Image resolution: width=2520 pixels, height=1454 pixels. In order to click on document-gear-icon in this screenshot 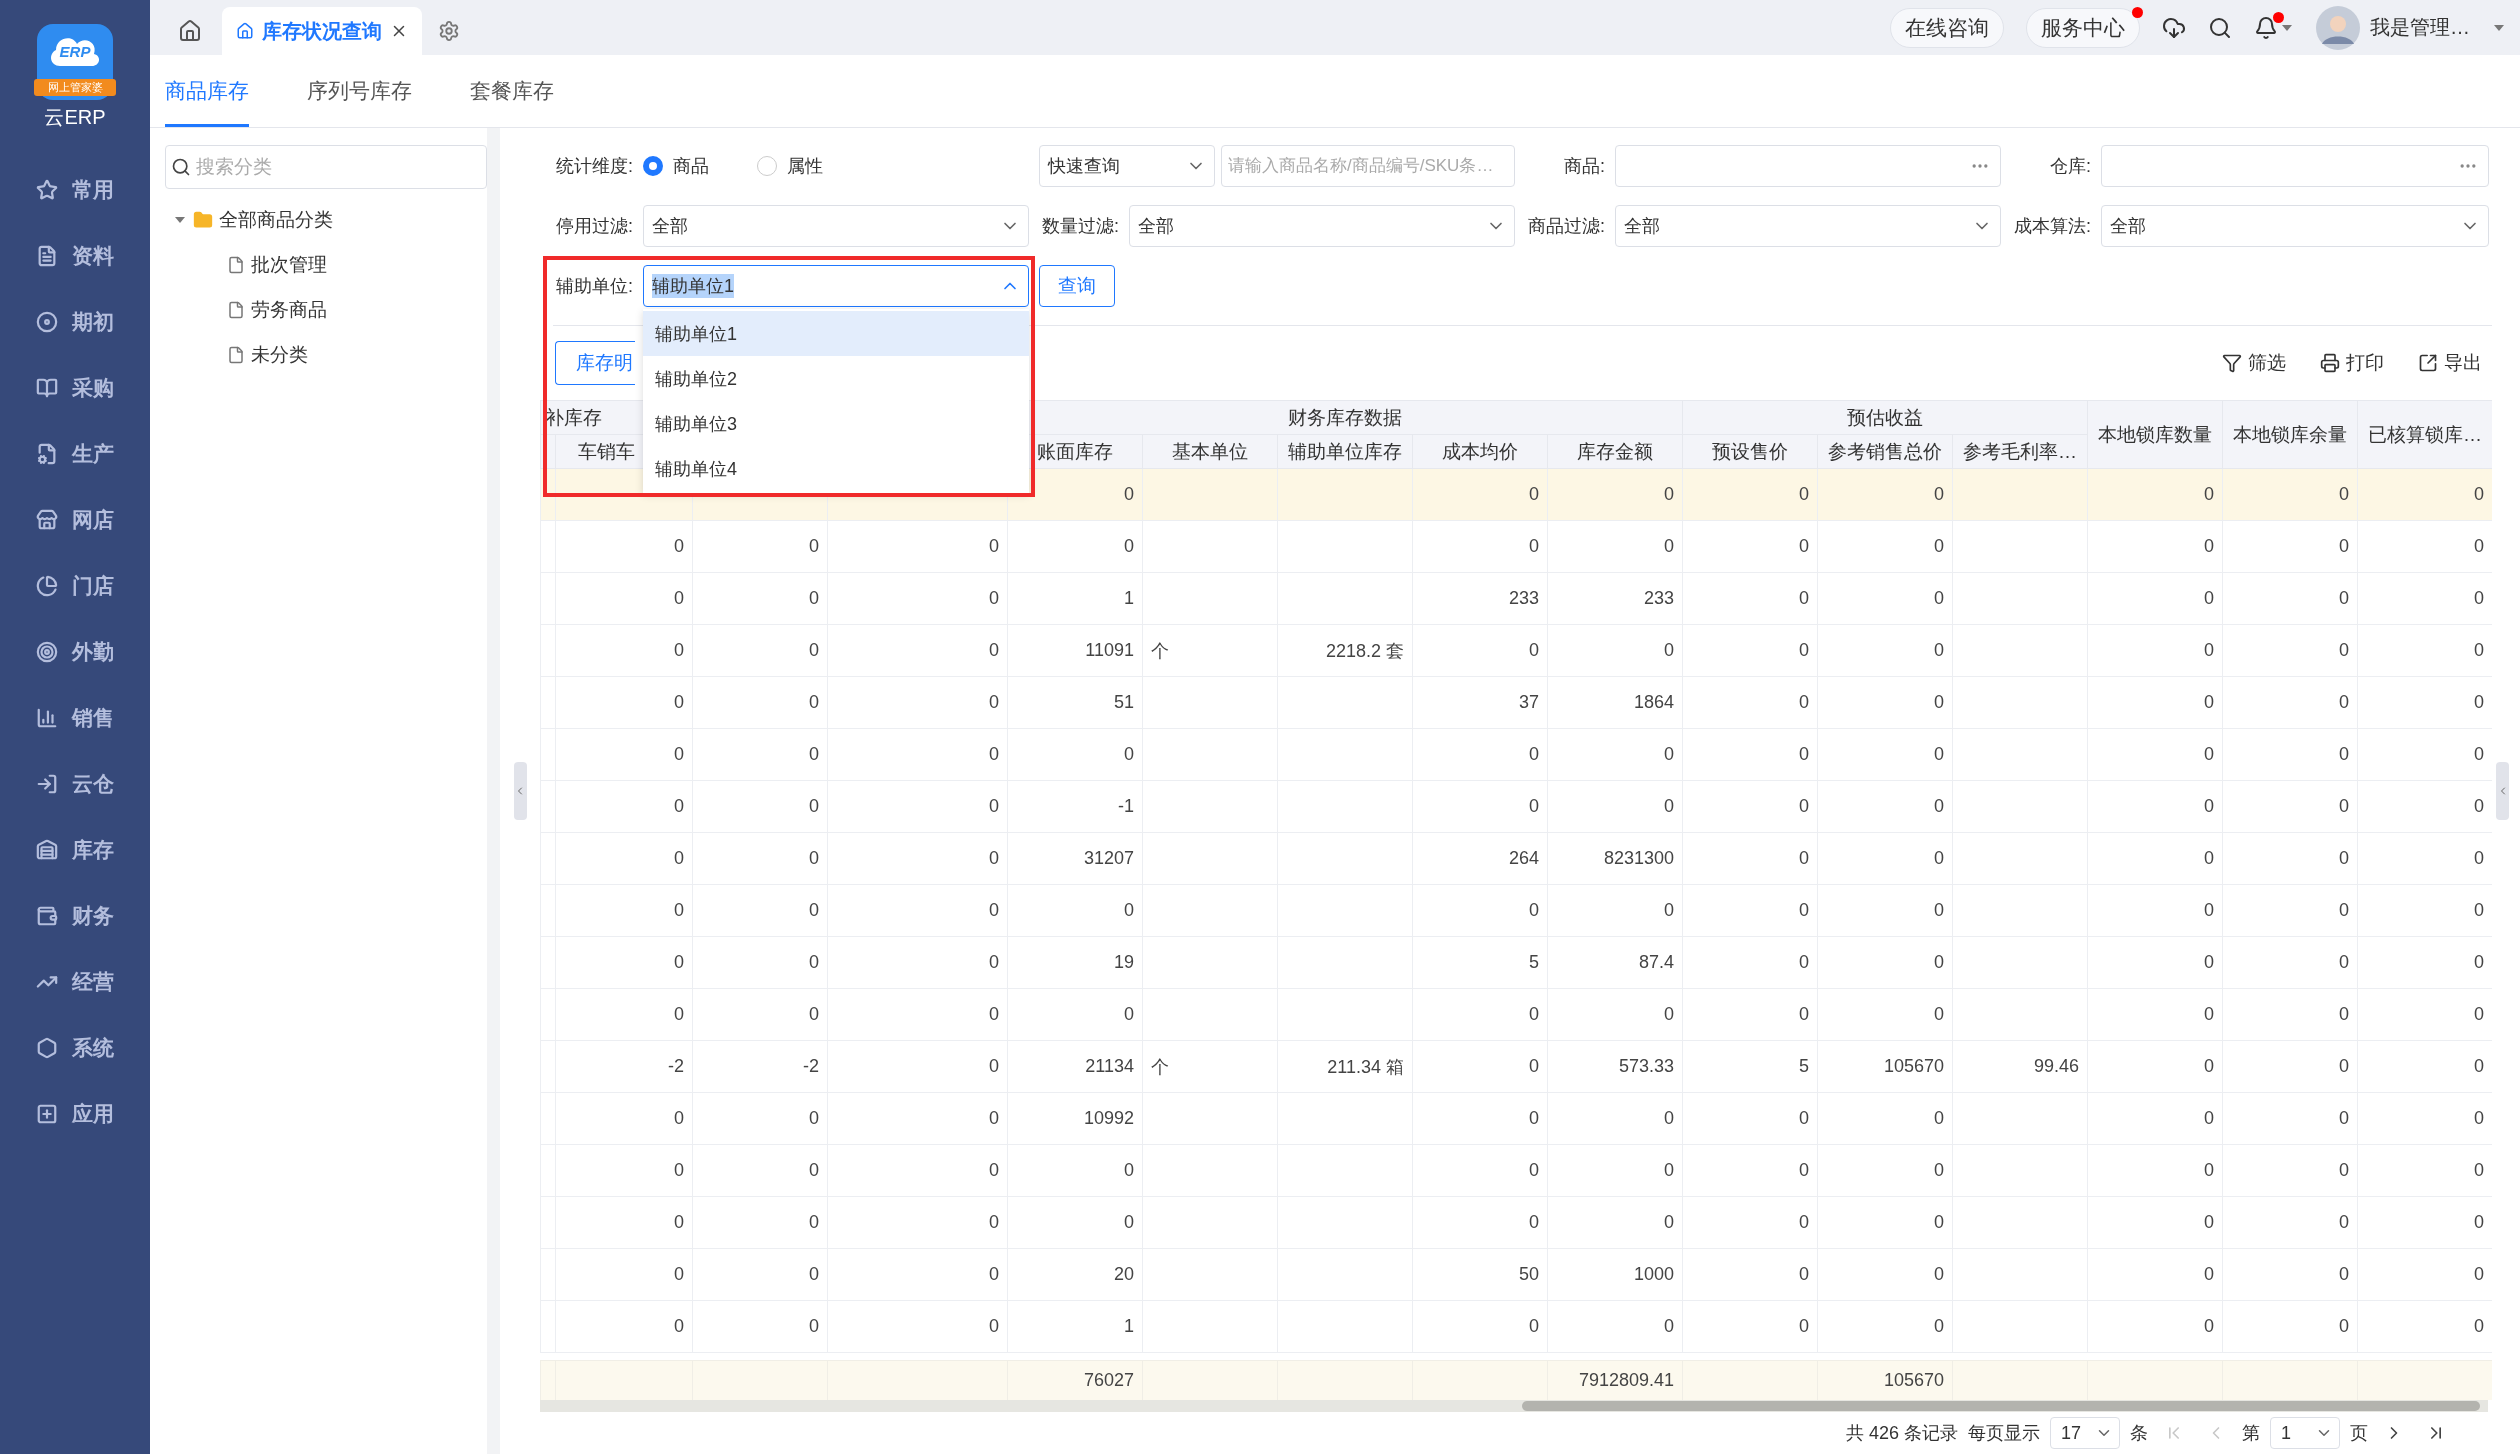, I will do `click(47, 454)`.